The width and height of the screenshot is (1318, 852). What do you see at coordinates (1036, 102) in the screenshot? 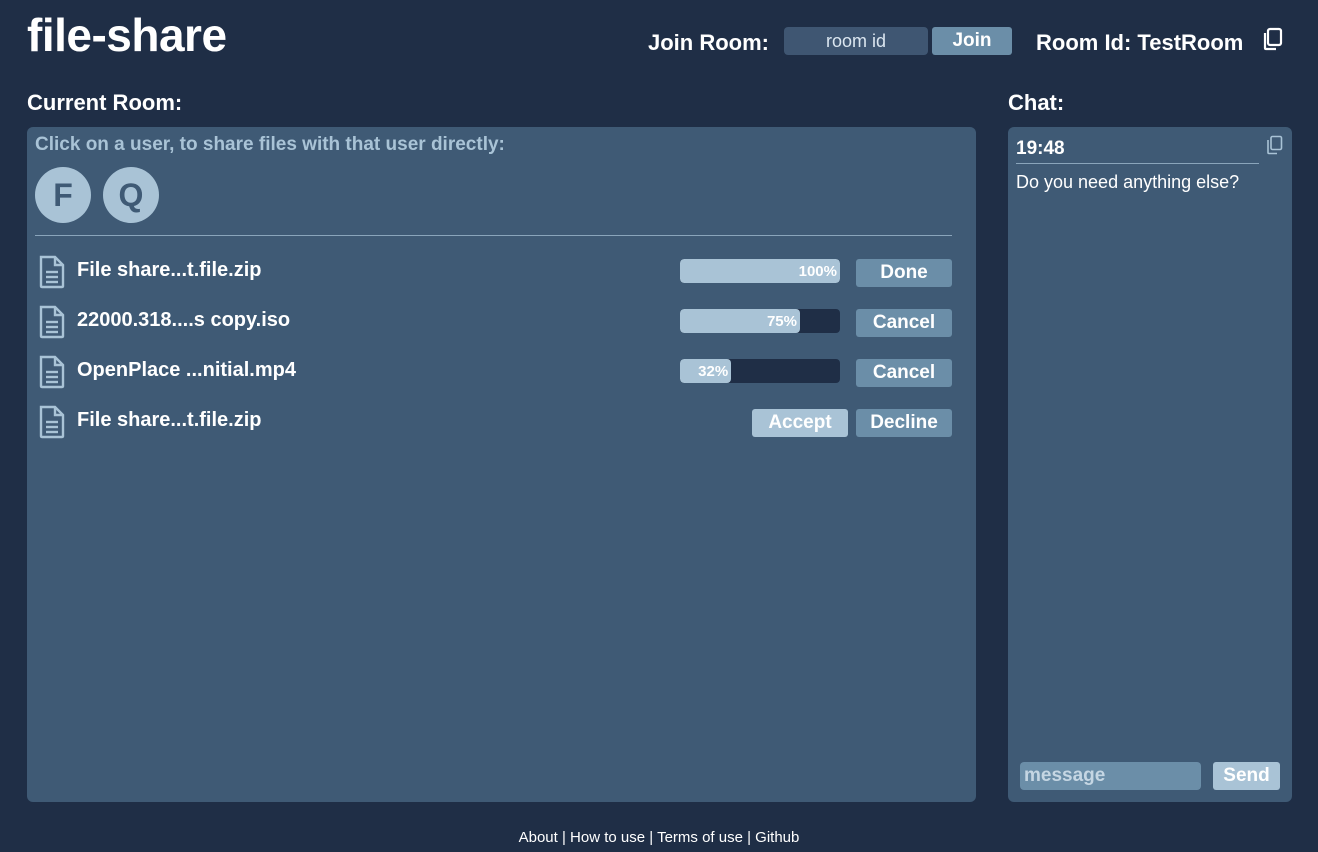
I see `chat-heading: Chat:` at bounding box center [1036, 102].